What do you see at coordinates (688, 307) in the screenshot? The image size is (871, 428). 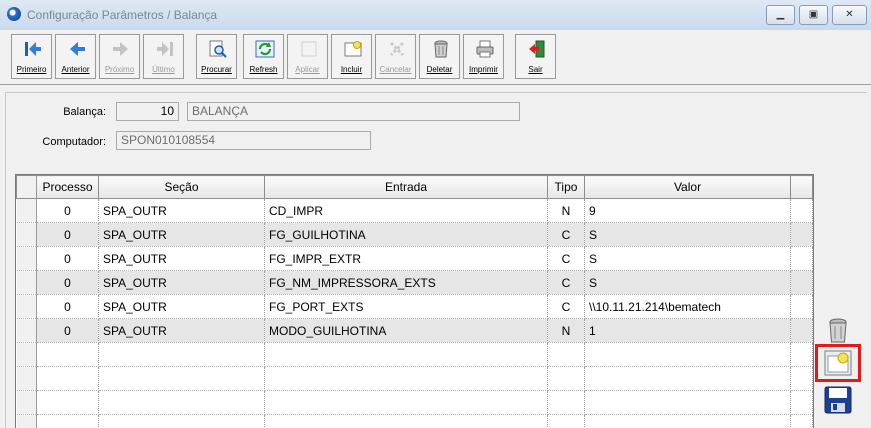 I see `cell-valor: \\10.11.21.214\bematech` at bounding box center [688, 307].